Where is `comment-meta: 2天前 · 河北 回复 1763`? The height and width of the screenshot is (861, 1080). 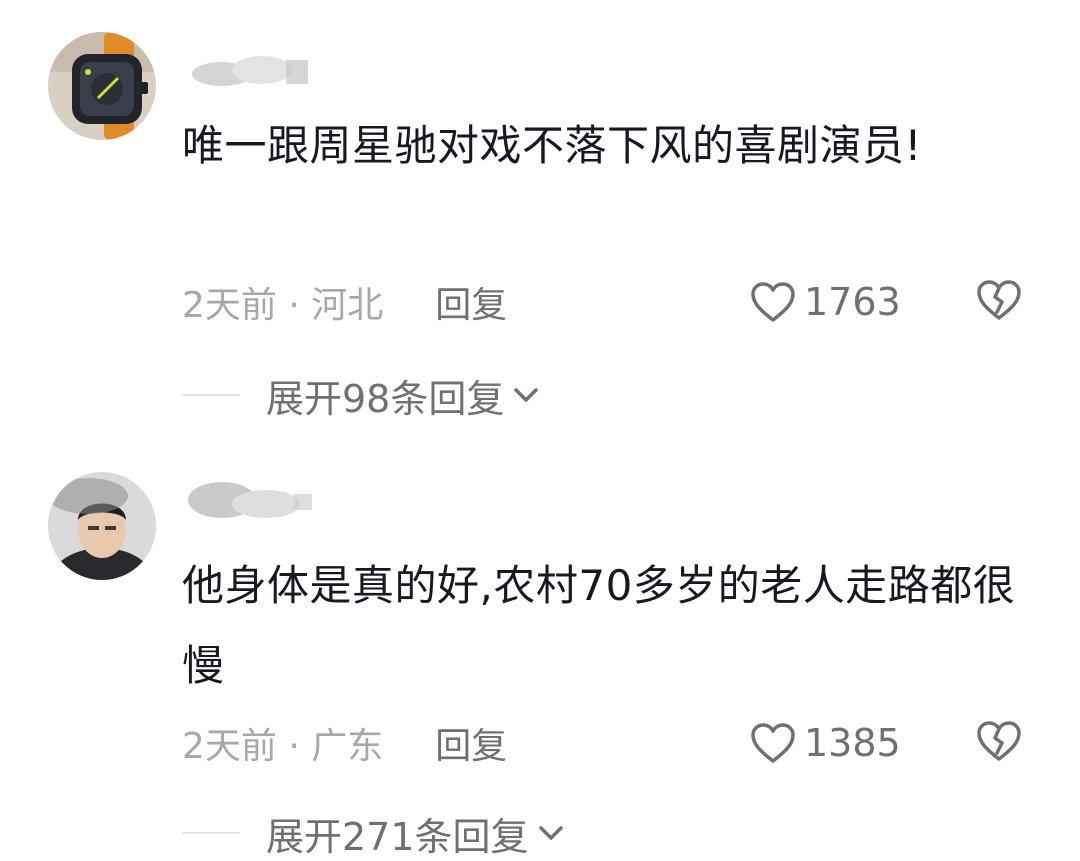 comment-meta: 2天前 · 河北 回复 1763 is located at coordinates (606, 302).